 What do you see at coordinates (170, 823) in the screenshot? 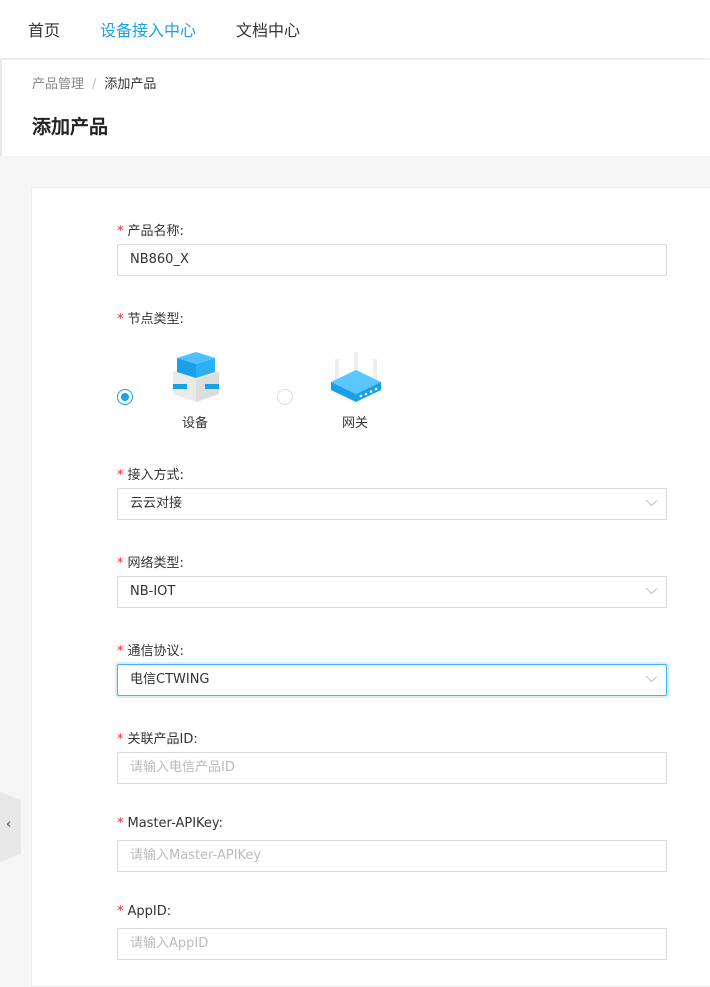
I see `master-apikey-label: * Master-APIKey:` at bounding box center [170, 823].